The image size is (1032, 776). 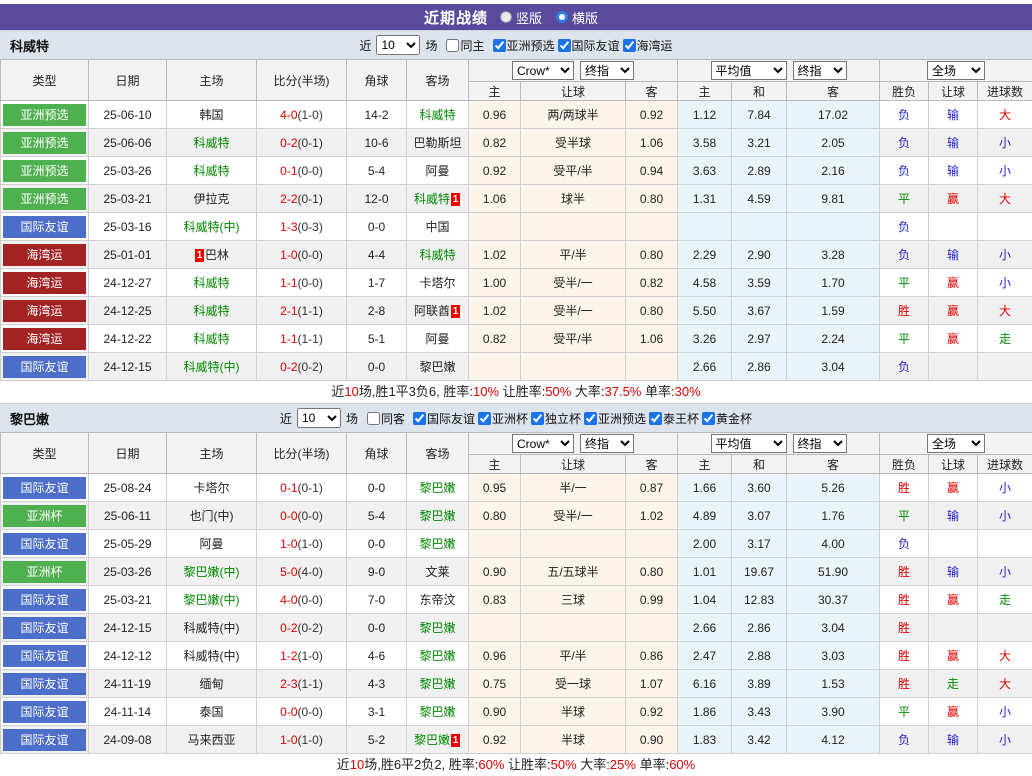 What do you see at coordinates (377, 712) in the screenshot?
I see `corner-score: 3-1` at bounding box center [377, 712].